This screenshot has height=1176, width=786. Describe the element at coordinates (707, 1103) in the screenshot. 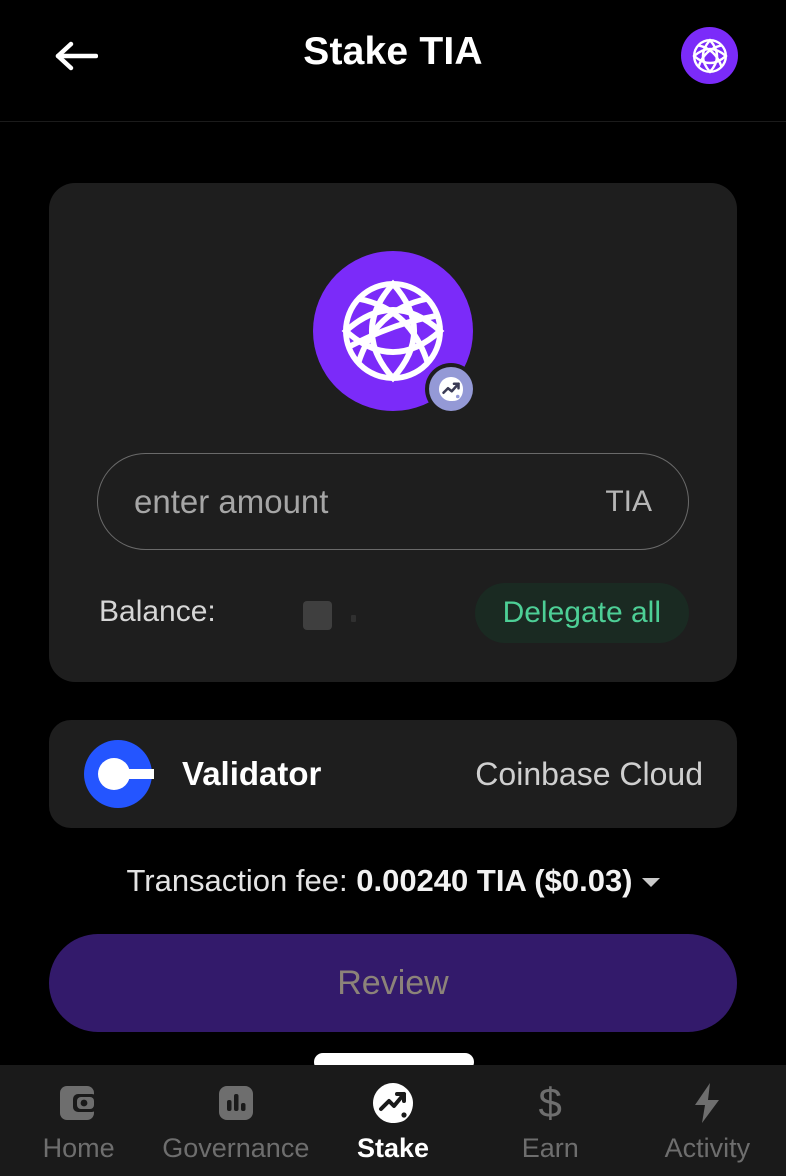

I see `lightning-bolt-icon` at that location.